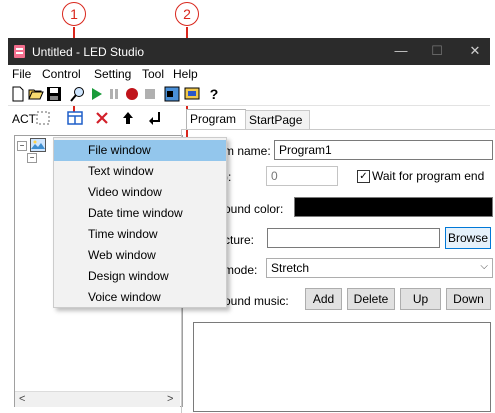 The image size is (495, 413). Describe the element at coordinates (140, 192) in the screenshot. I see `menu-item-video-window: Video window` at that location.